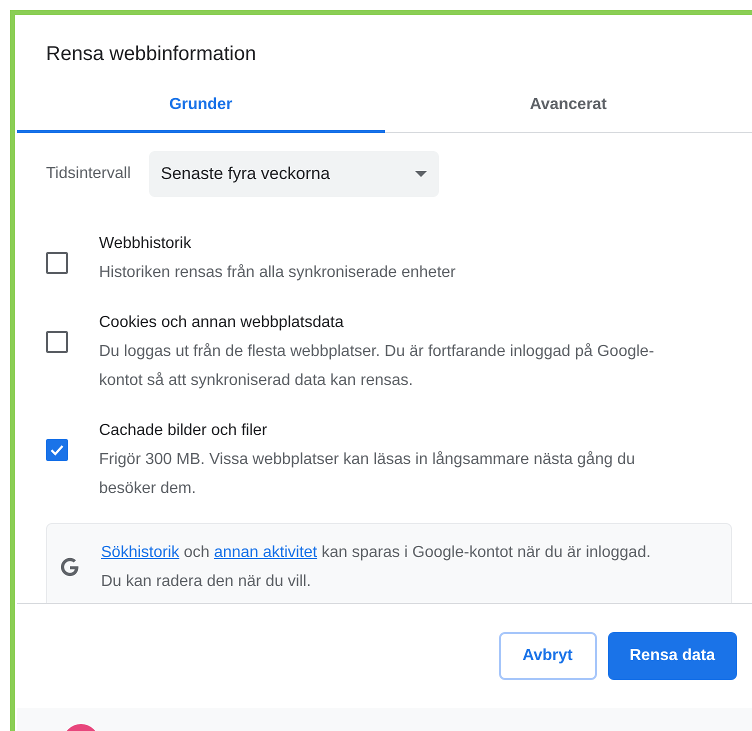  Describe the element at coordinates (568, 106) in the screenshot. I see `tab: Avancerat` at that location.